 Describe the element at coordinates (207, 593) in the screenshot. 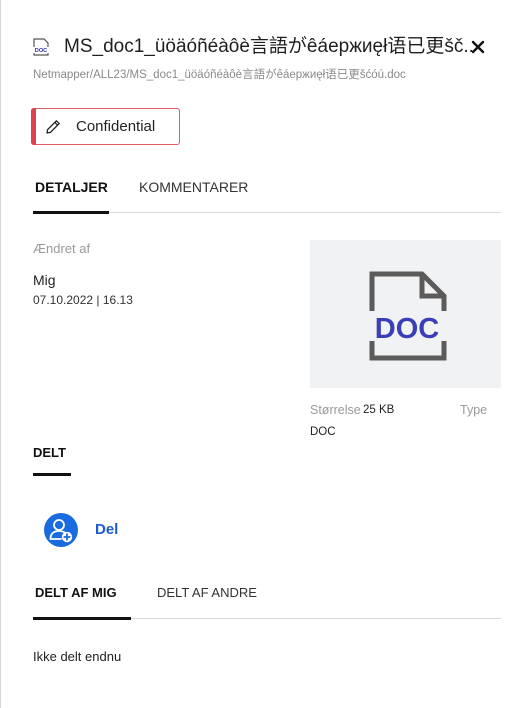

I see `tab-delt-af-andre: DELT AF ANDRE` at that location.